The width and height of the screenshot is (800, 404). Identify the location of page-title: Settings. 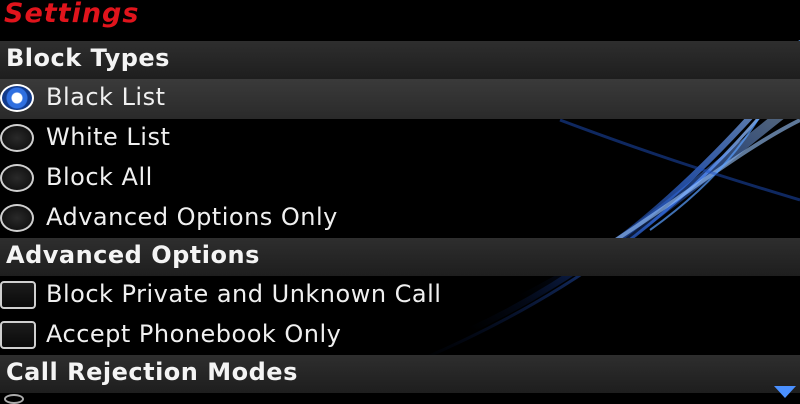
(72, 14).